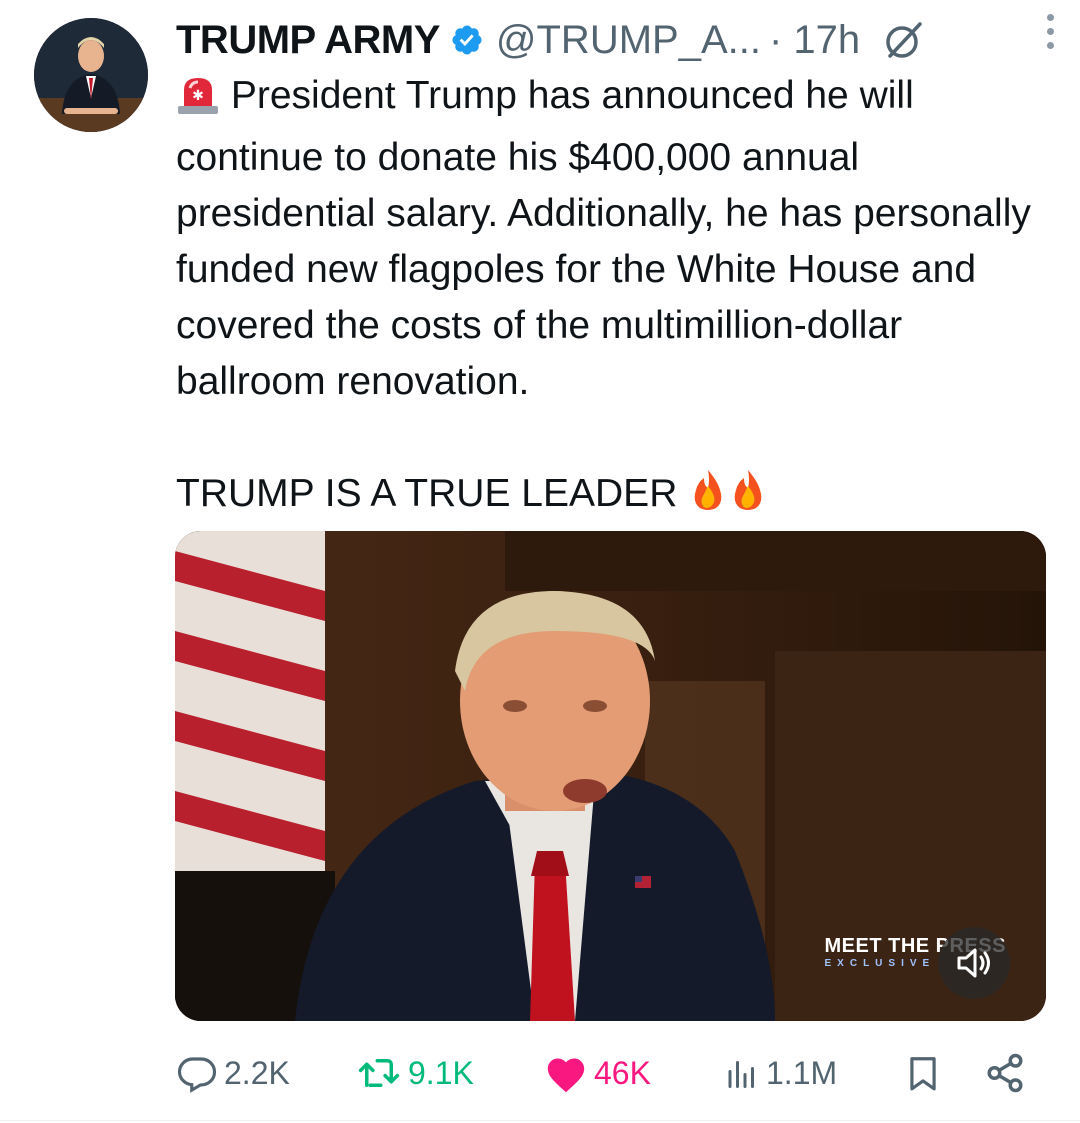  I want to click on mute-icon, so click(974, 963).